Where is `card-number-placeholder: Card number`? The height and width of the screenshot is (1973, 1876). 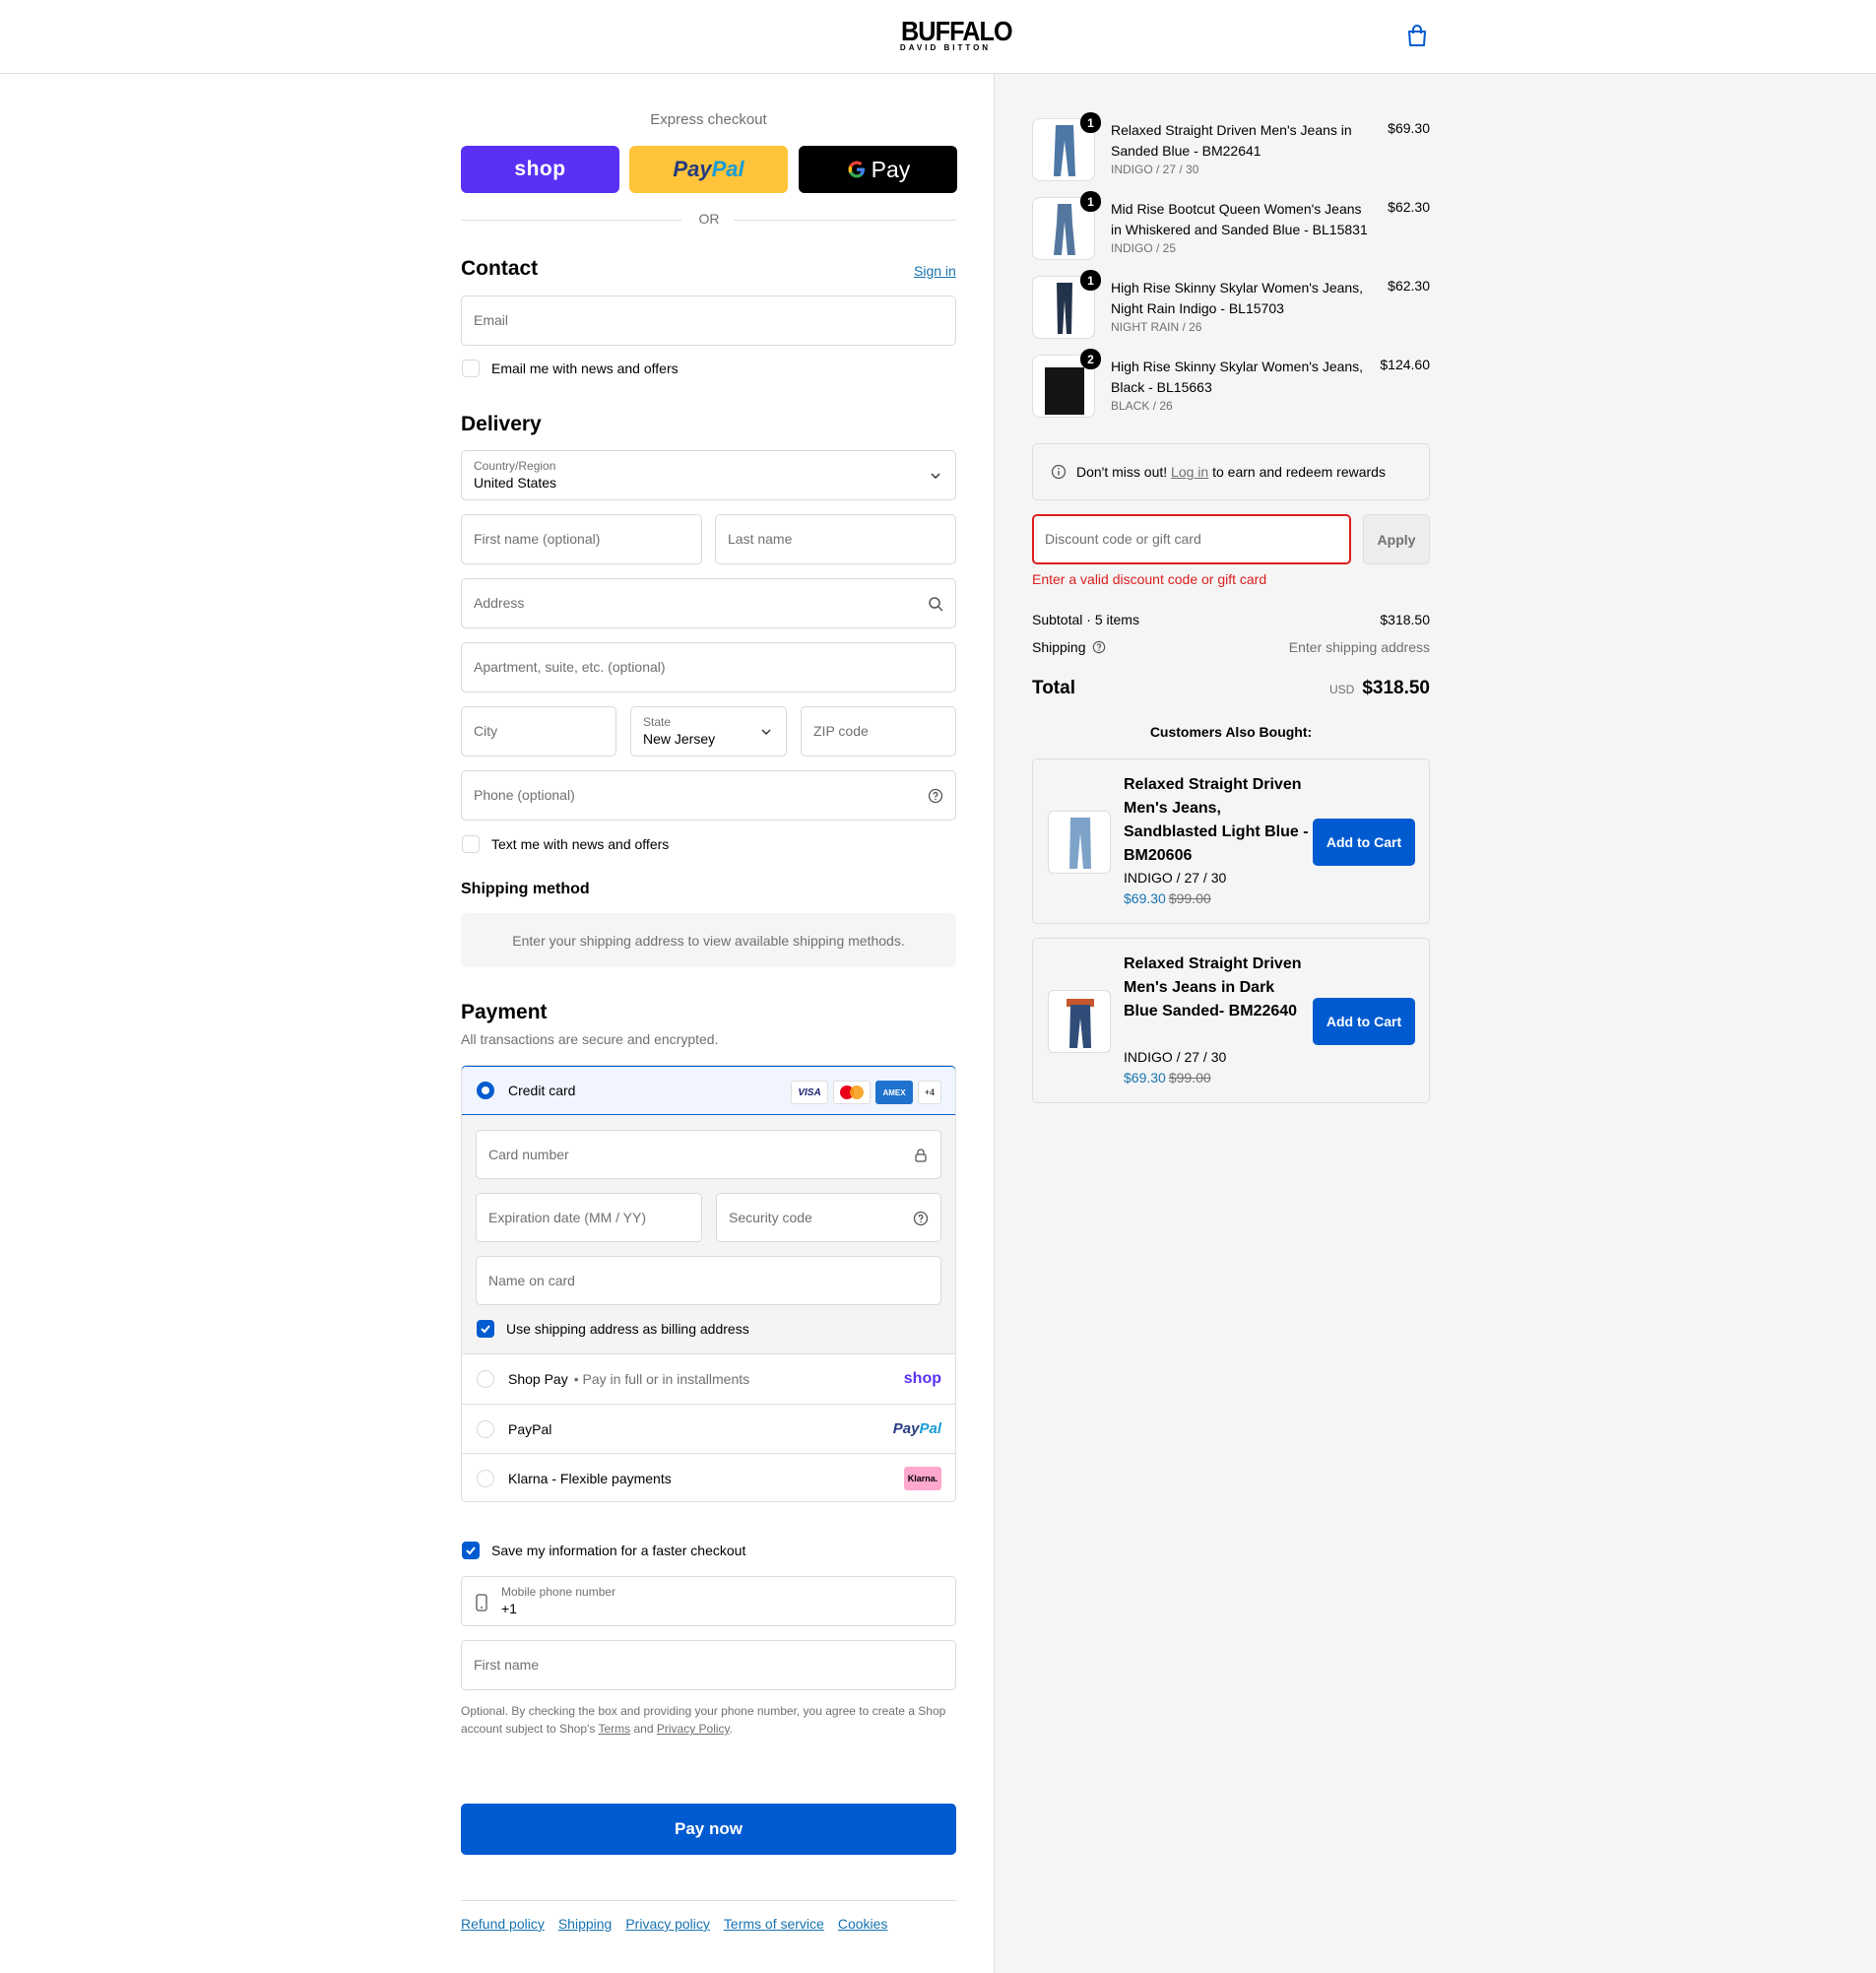 card-number-placeholder: Card number is located at coordinates (529, 1154).